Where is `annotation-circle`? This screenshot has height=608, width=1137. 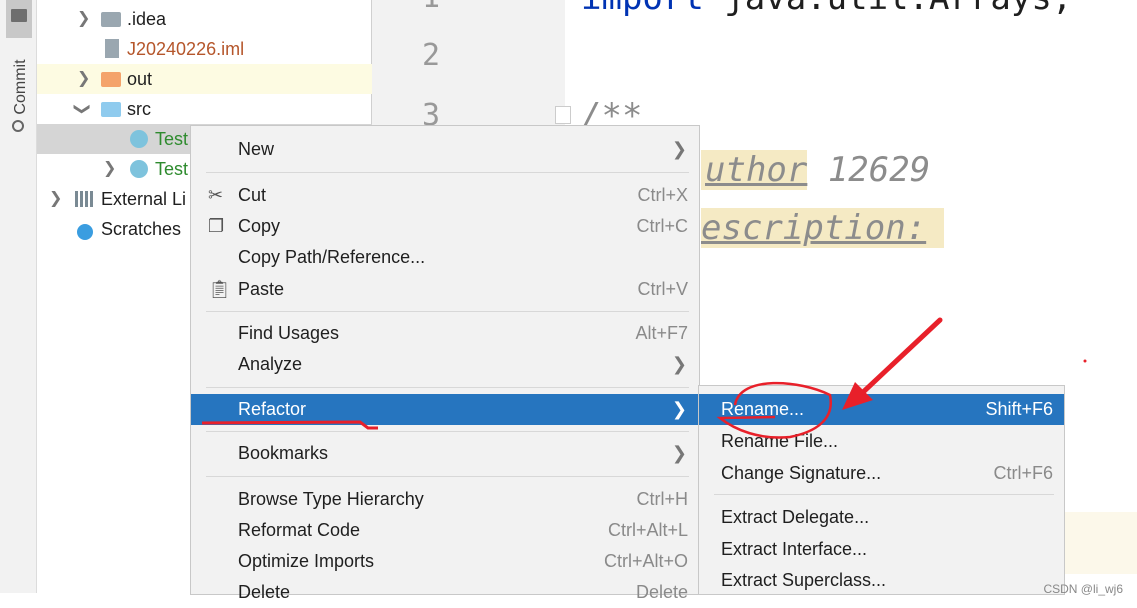
annotation-circle is located at coordinates (774, 410).